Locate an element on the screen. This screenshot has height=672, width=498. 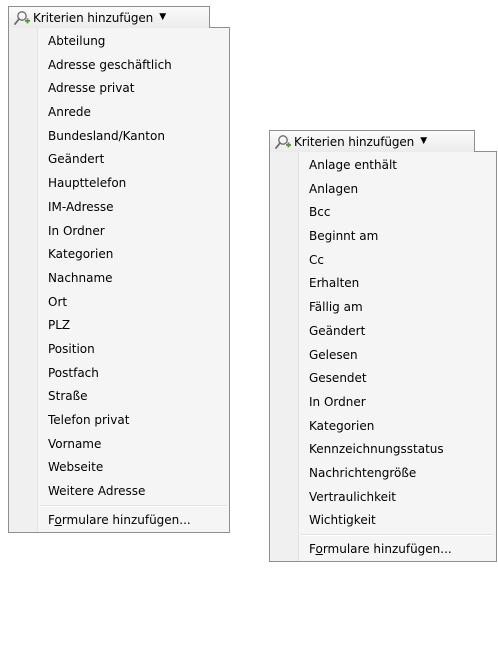
menu-item-webseite: Webseite is located at coordinates (119, 468).